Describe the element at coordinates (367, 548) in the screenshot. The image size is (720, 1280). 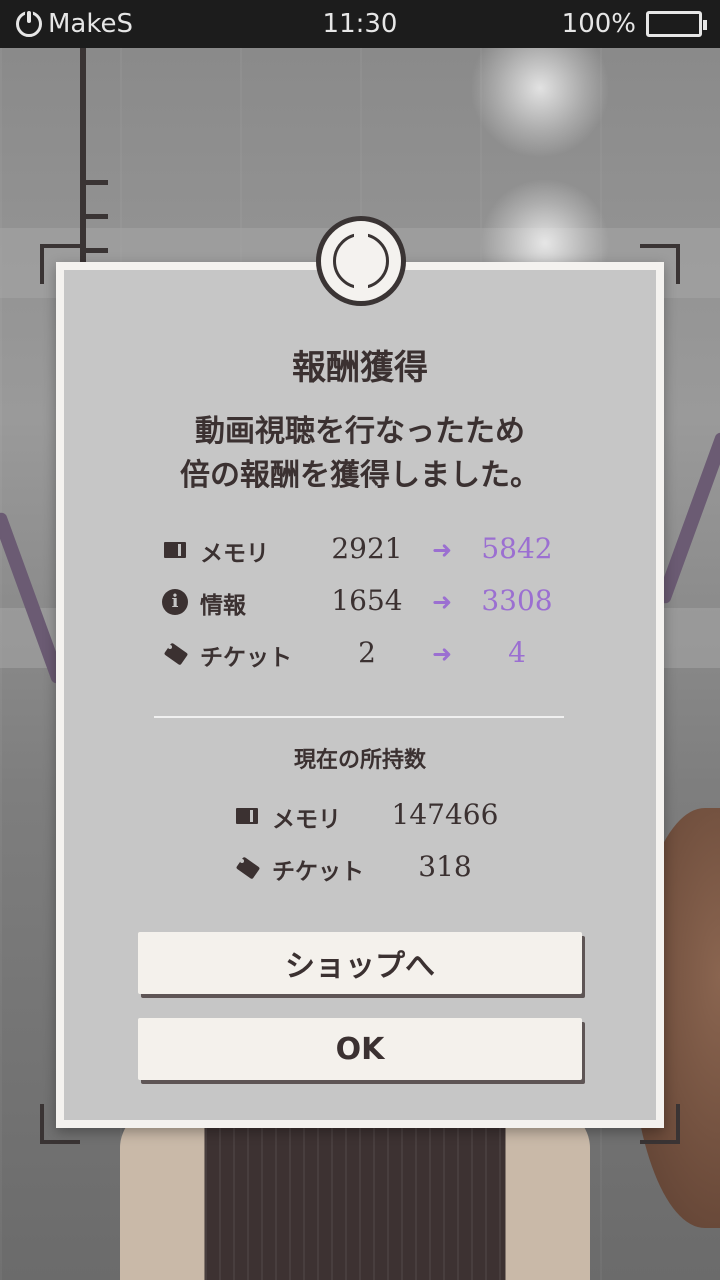
I see `reward-before: 2921` at that location.